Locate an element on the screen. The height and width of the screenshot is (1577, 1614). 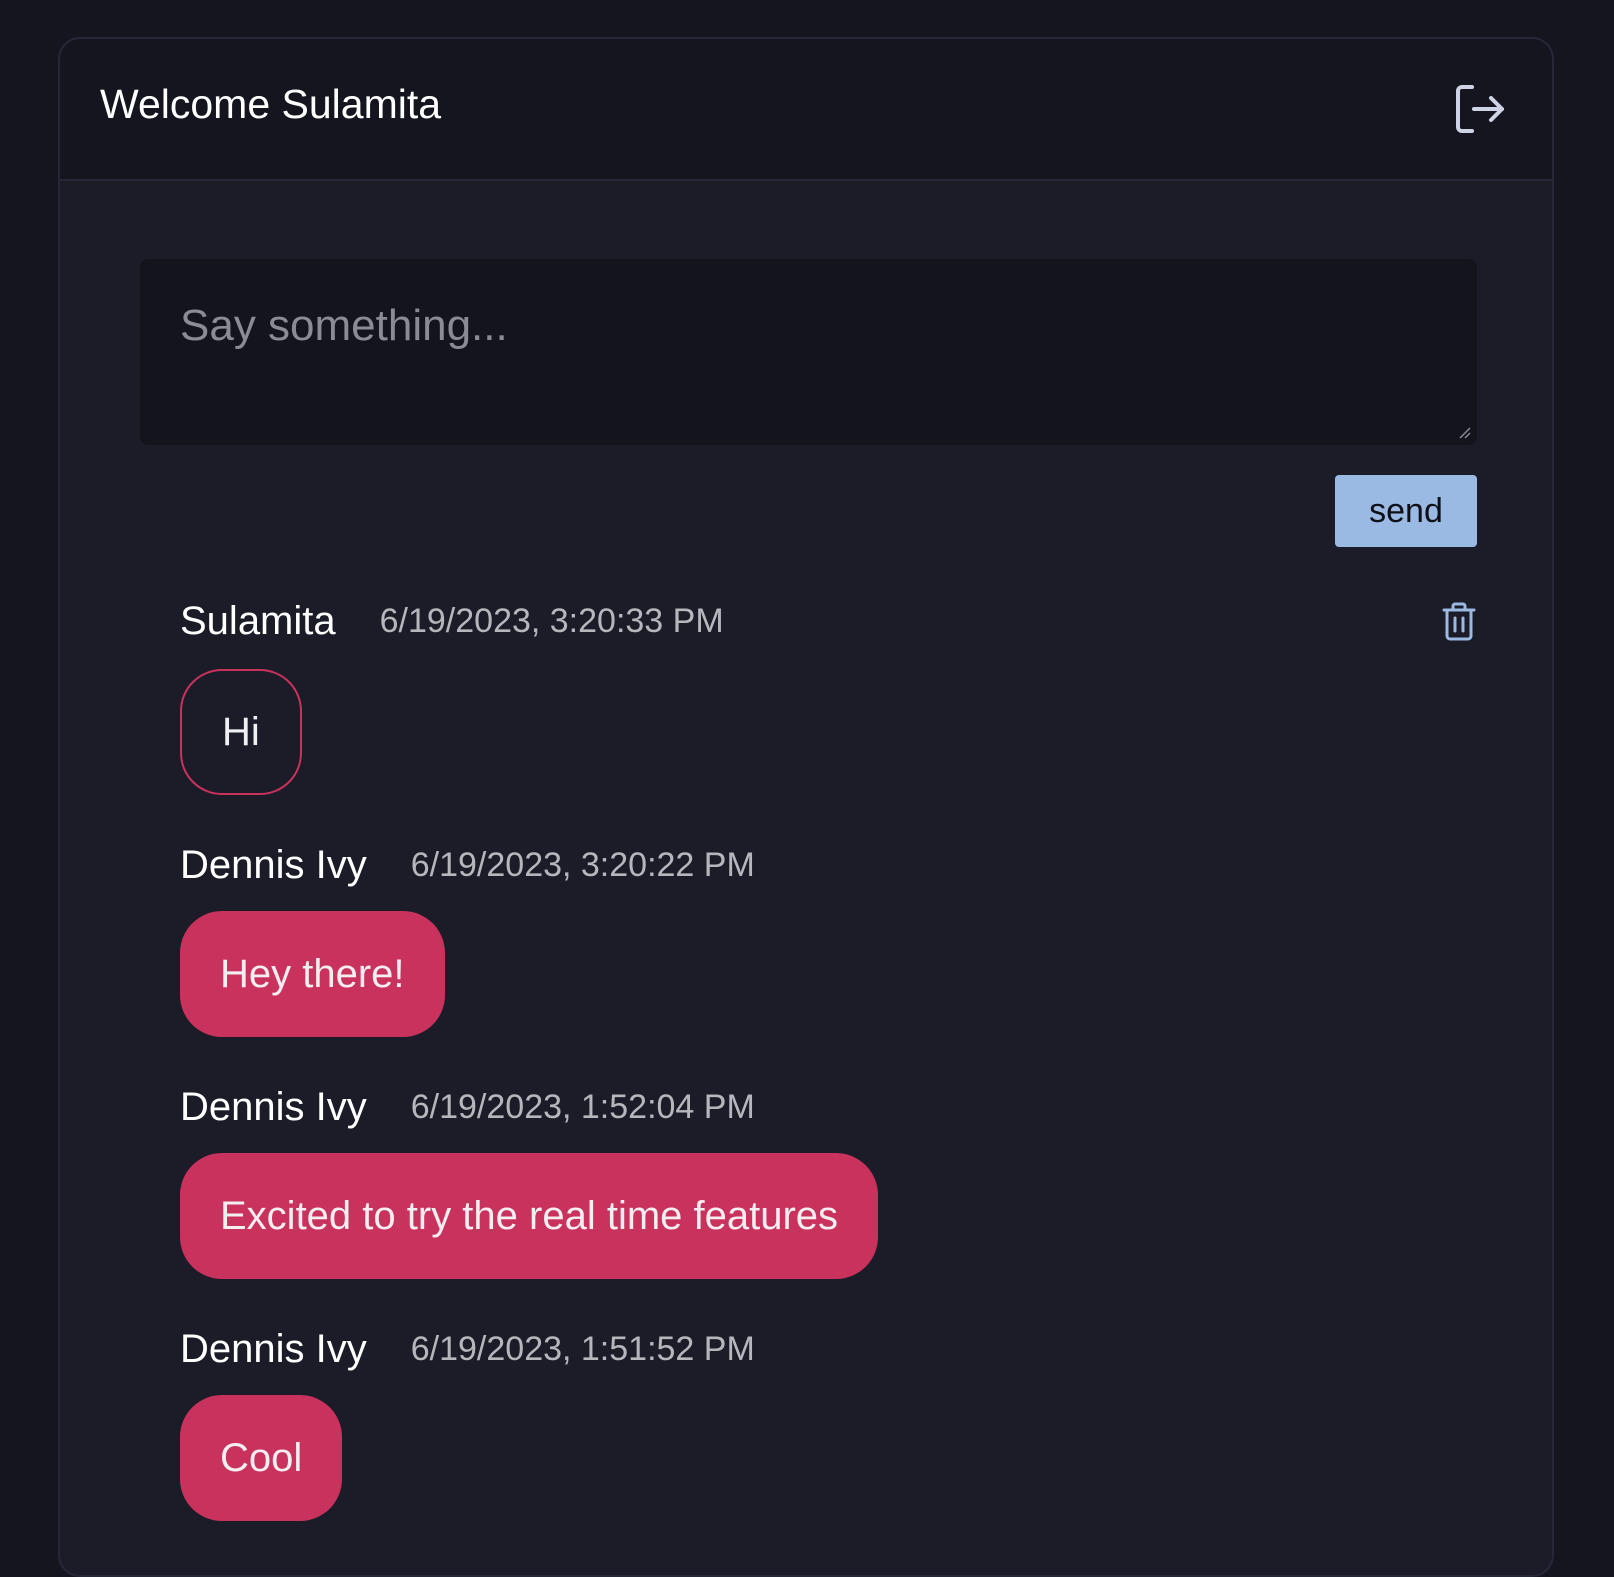
message-bubble: Excited to try the real time features is located at coordinates (529, 1216).